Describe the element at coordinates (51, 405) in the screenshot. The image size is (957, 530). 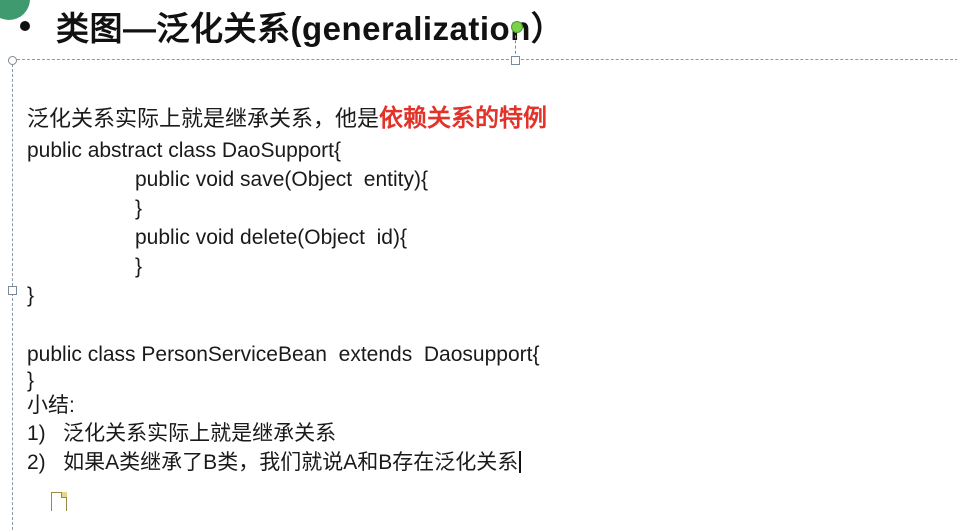
I see `summary-title: 小结:` at that location.